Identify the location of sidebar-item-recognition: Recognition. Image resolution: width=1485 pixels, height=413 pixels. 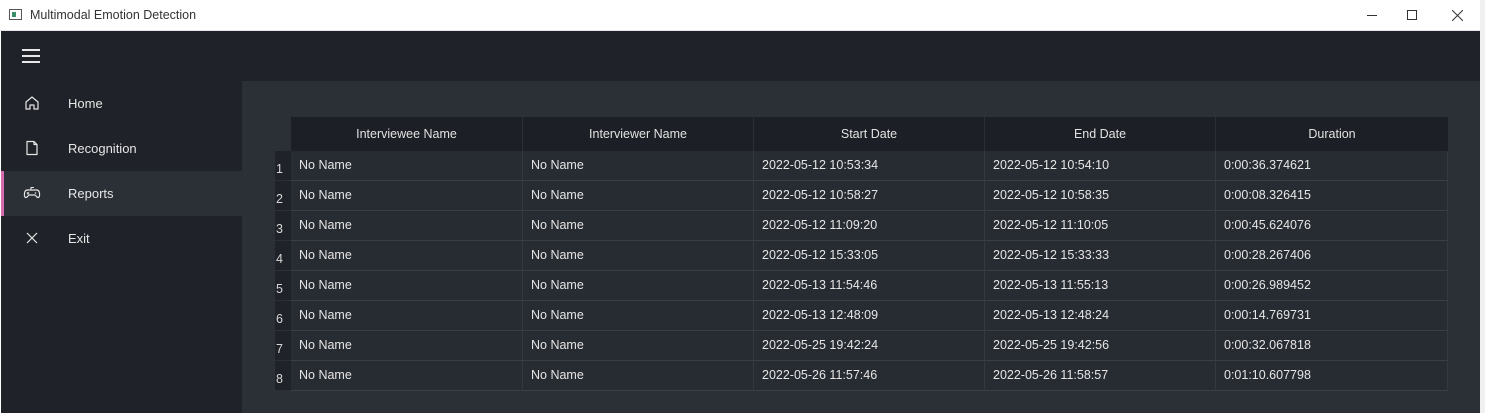
(121, 148).